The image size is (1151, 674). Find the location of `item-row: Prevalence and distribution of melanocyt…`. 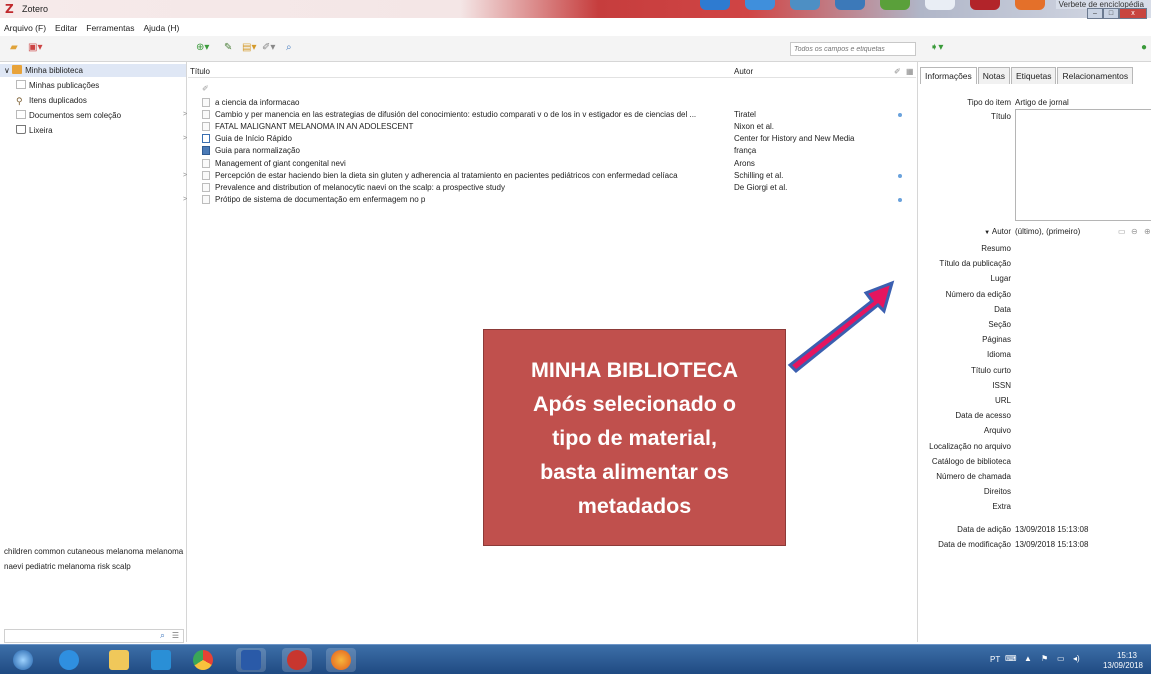

item-row: Prevalence and distribution of melanocyt… is located at coordinates (552, 188).